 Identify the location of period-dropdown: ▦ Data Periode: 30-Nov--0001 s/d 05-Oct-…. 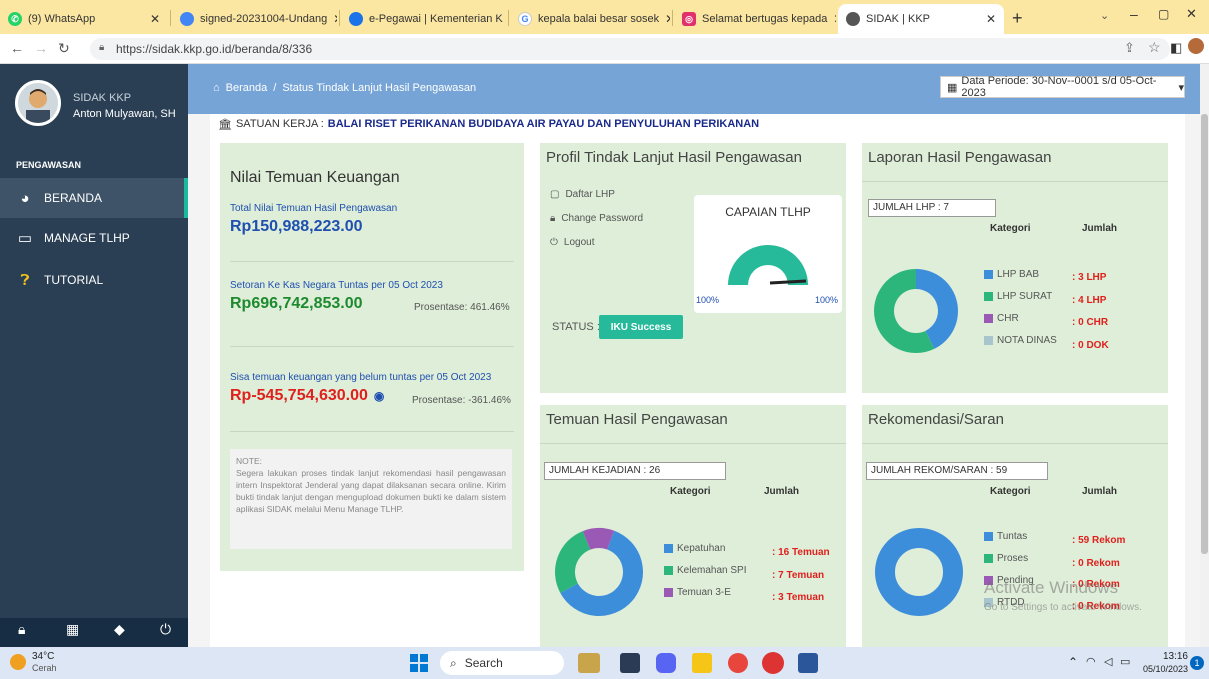
(1062, 87).